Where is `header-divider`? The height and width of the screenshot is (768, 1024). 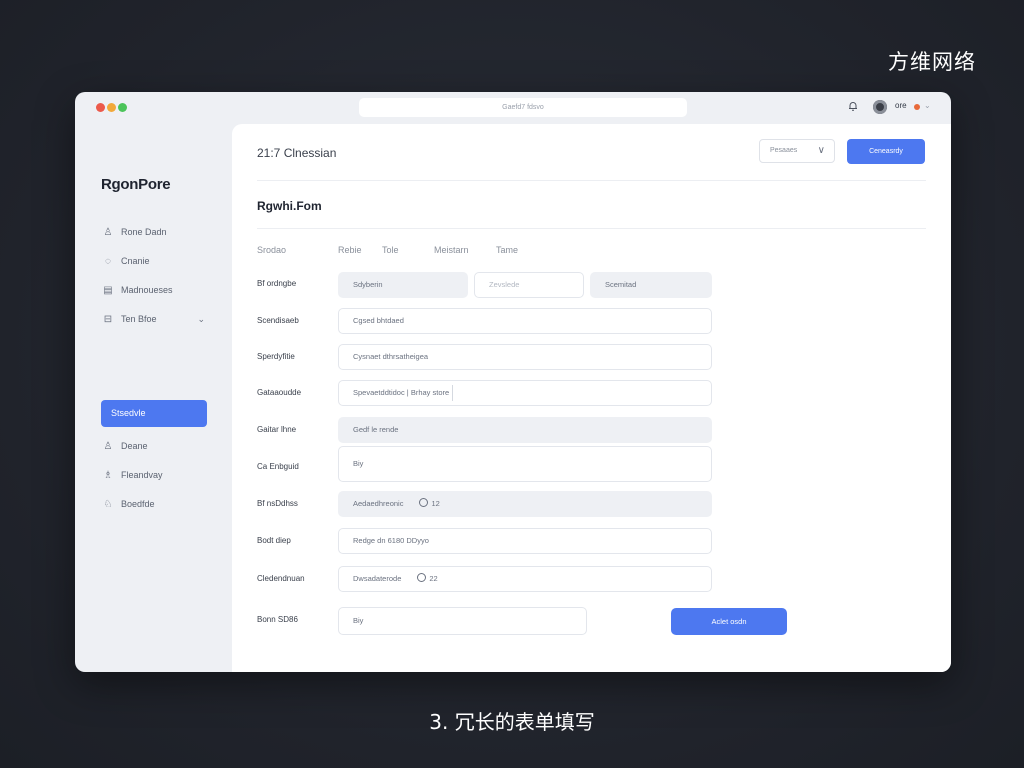 header-divider is located at coordinates (591, 180).